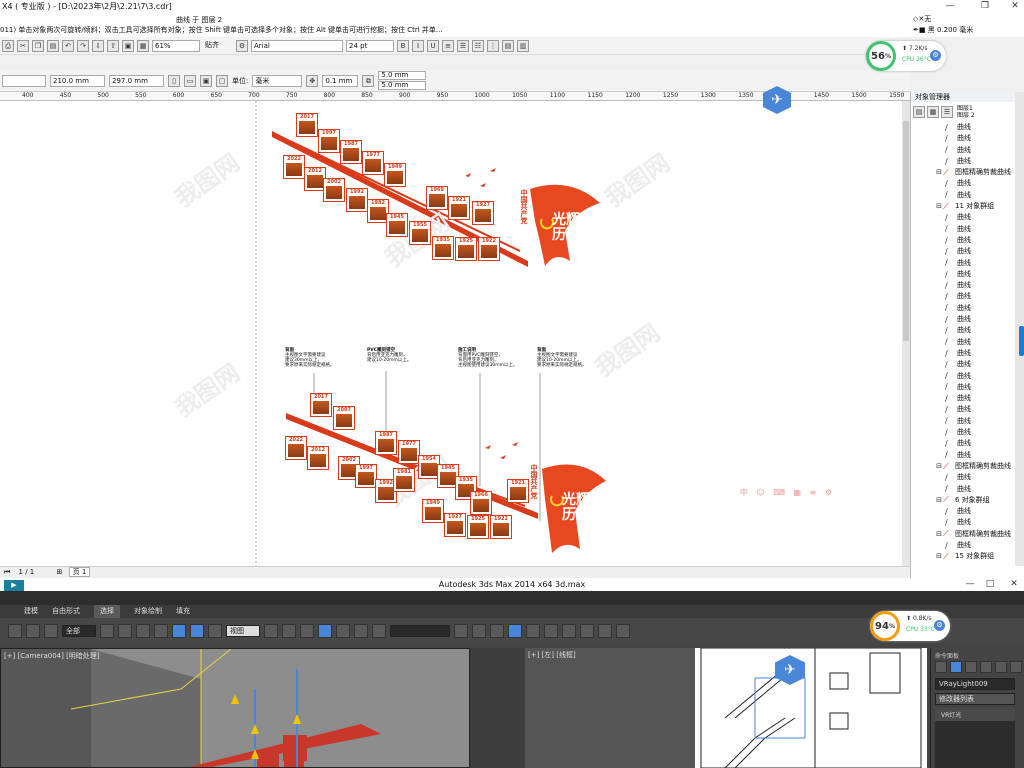 This screenshot has width=1024, height=768. Describe the element at coordinates (38, 45) in the screenshot. I see `copy-icon: ❐` at that location.